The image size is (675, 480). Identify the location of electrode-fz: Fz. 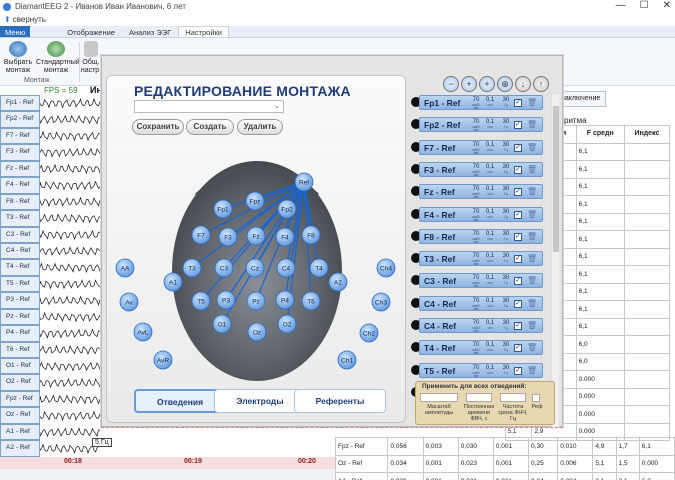
(256, 236).